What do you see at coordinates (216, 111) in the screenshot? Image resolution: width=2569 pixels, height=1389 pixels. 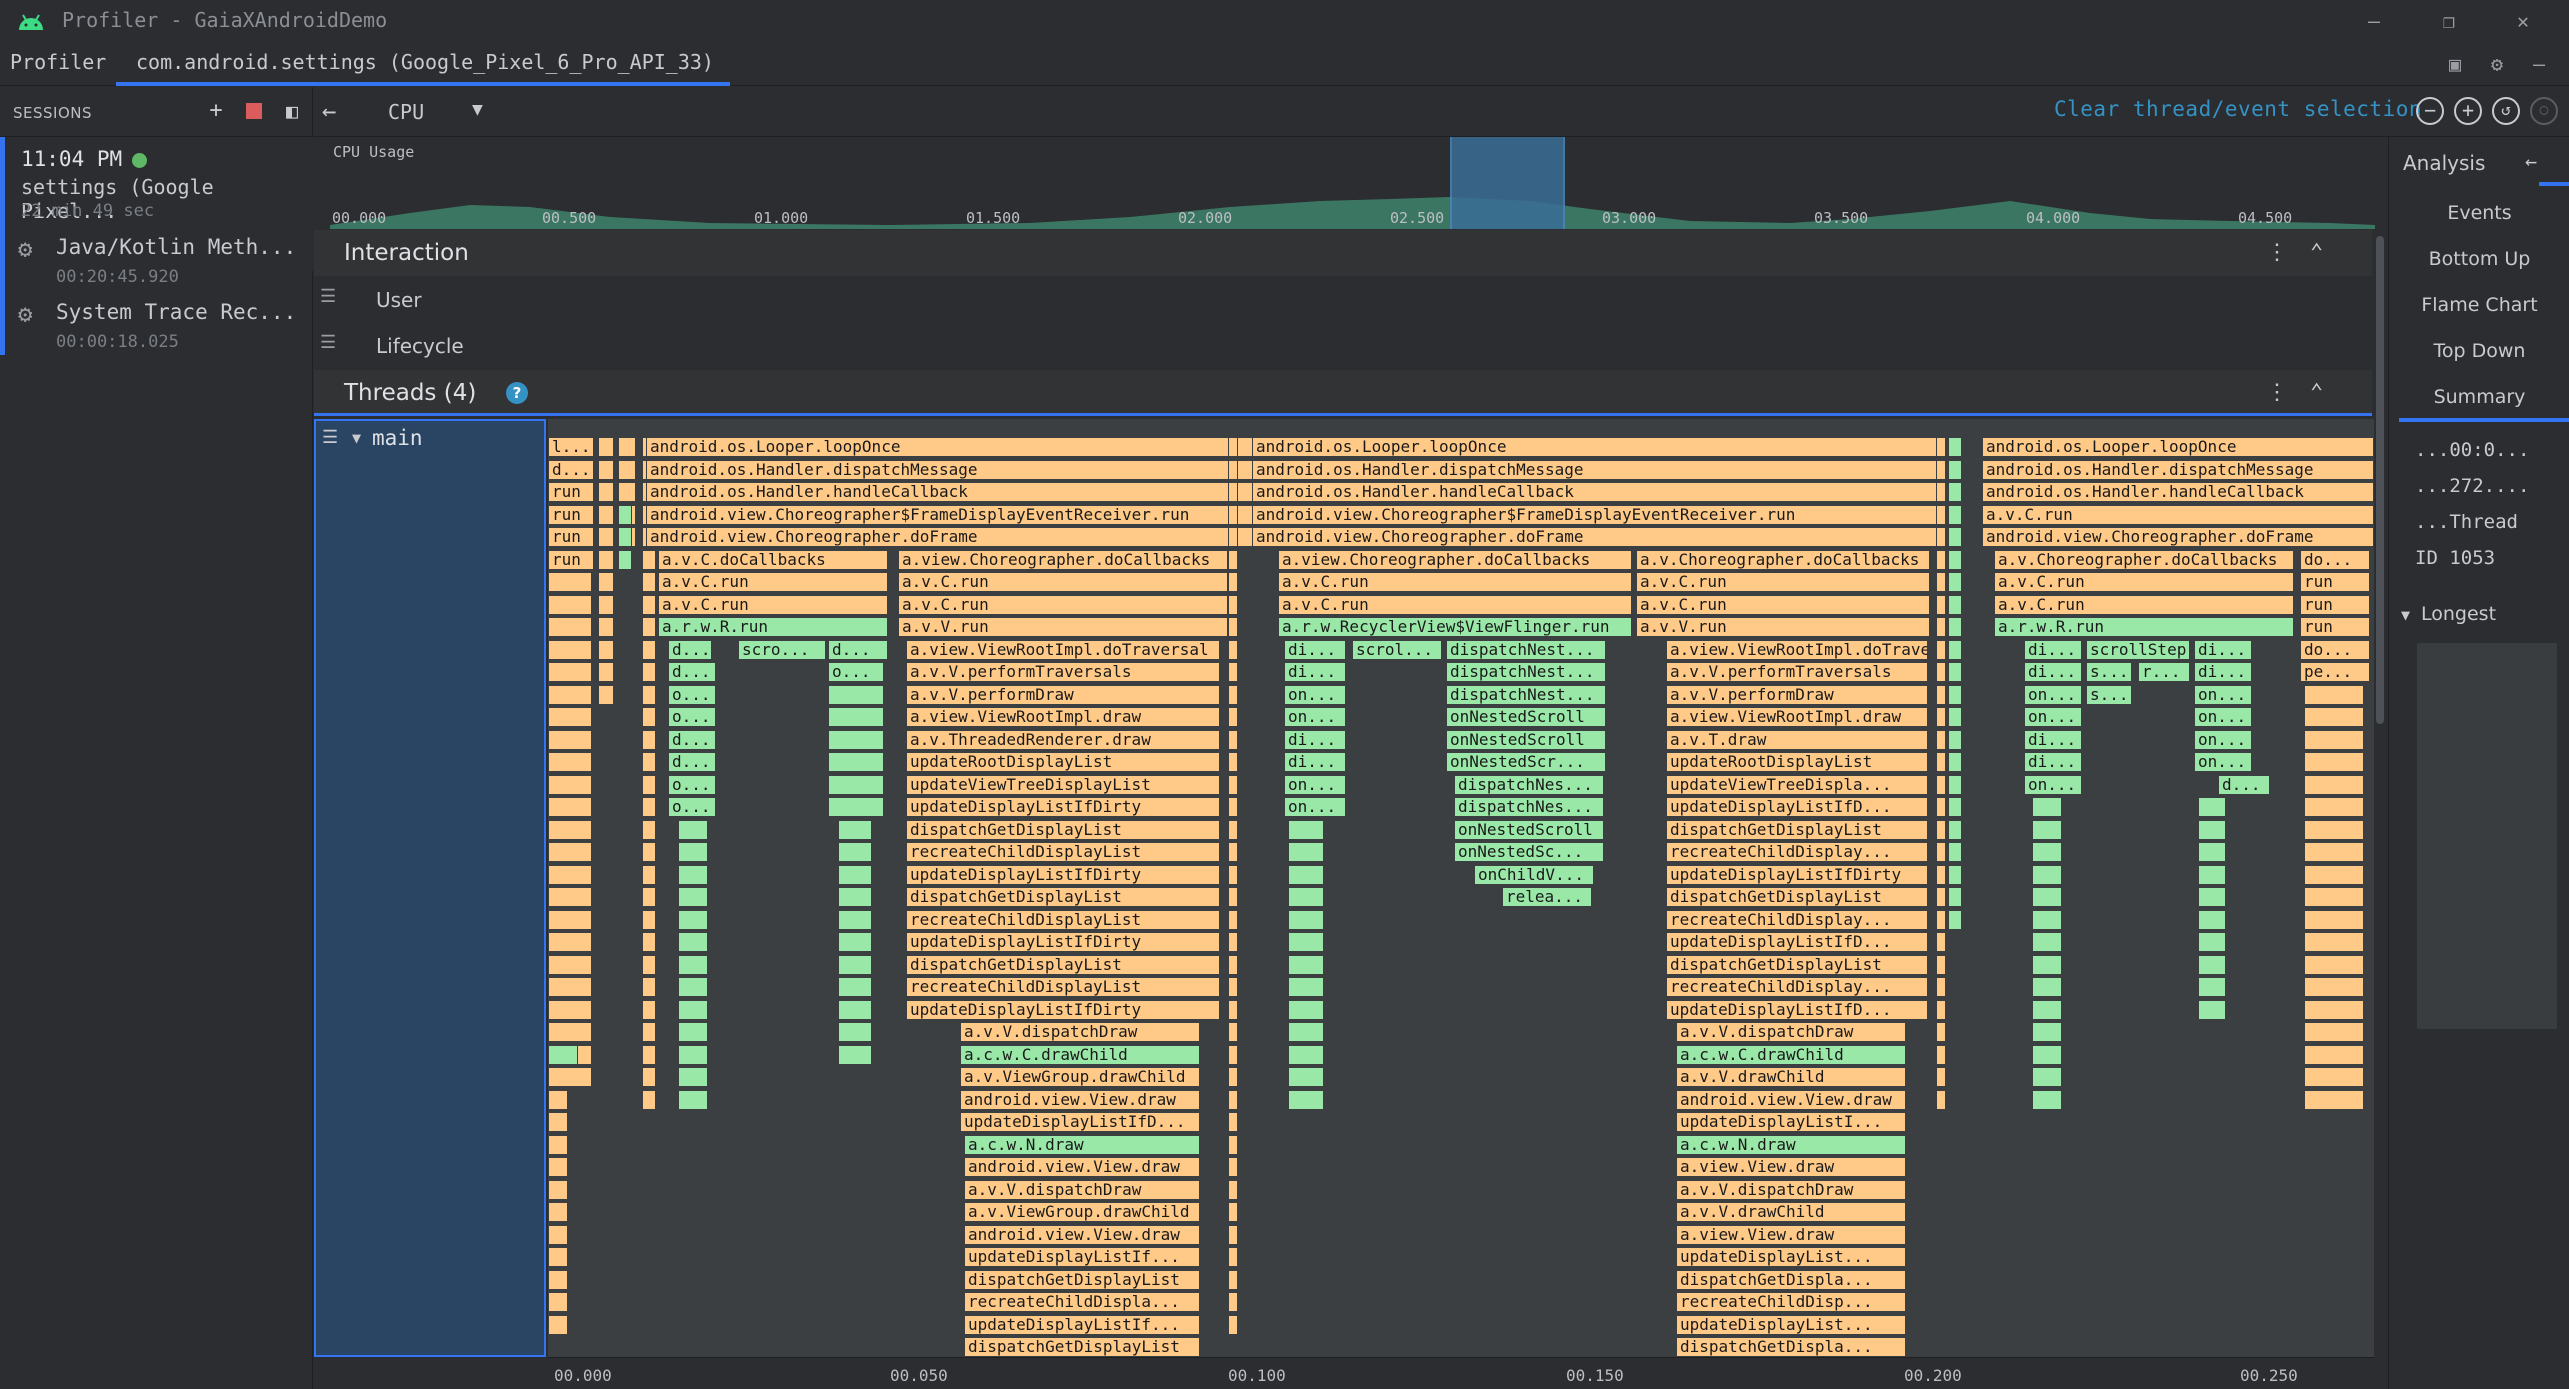 I see `add-session-button: +` at bounding box center [216, 111].